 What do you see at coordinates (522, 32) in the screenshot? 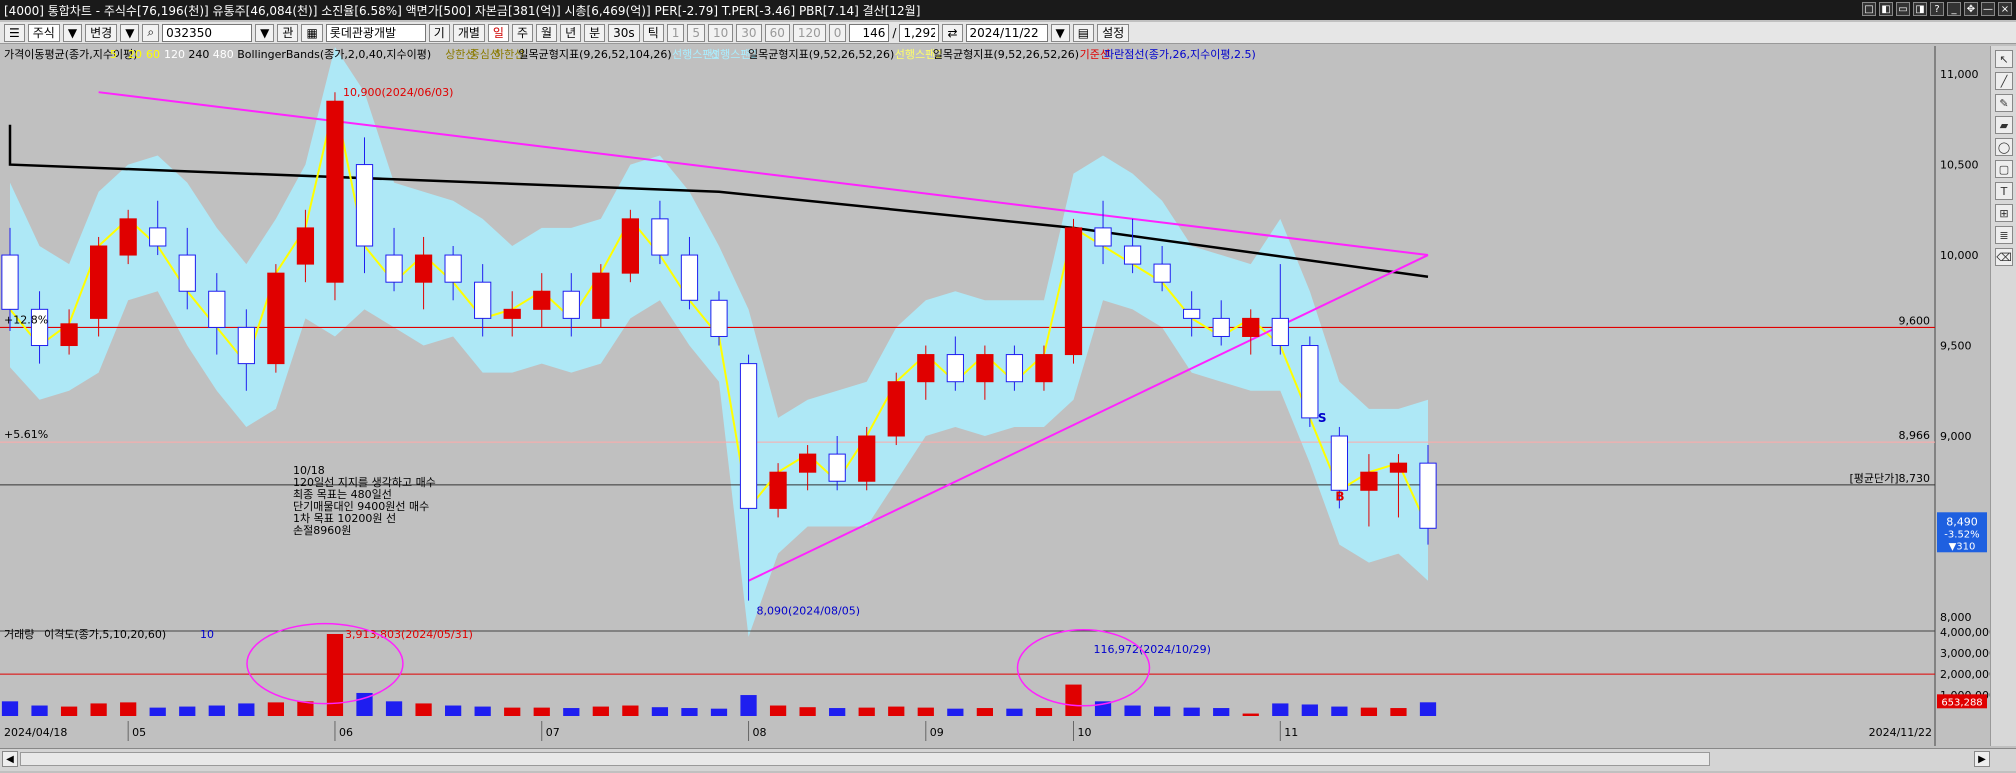
I see `tab-period: 주` at bounding box center [522, 32].